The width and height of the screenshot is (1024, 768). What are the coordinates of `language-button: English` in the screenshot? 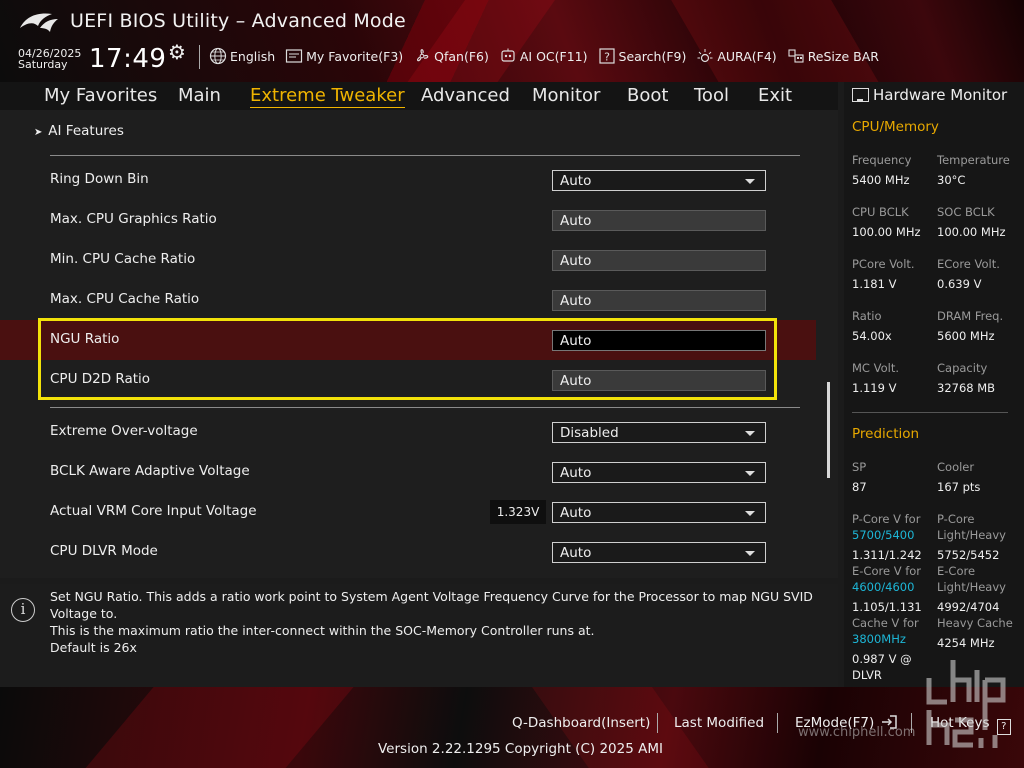 It's located at (242, 56).